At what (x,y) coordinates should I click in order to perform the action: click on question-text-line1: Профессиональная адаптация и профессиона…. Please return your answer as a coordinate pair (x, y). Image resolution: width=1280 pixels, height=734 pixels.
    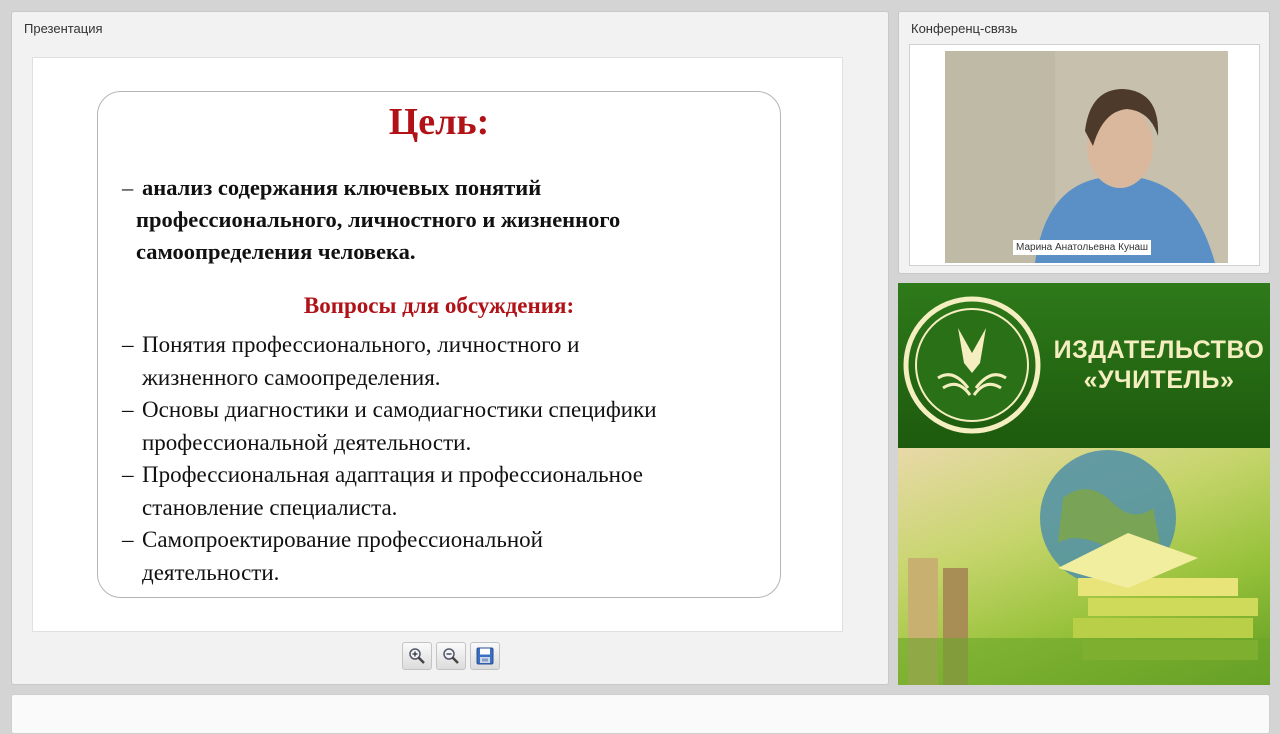
    Looking at the image, I should click on (392, 474).